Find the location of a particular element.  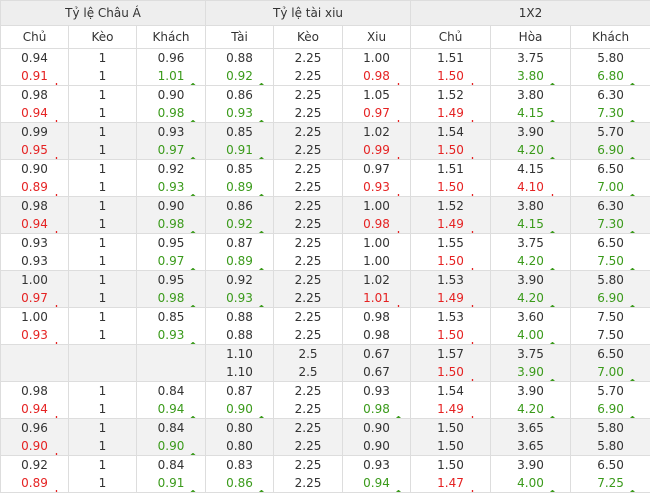

odds-value: 0.98 is located at coordinates (171, 113).